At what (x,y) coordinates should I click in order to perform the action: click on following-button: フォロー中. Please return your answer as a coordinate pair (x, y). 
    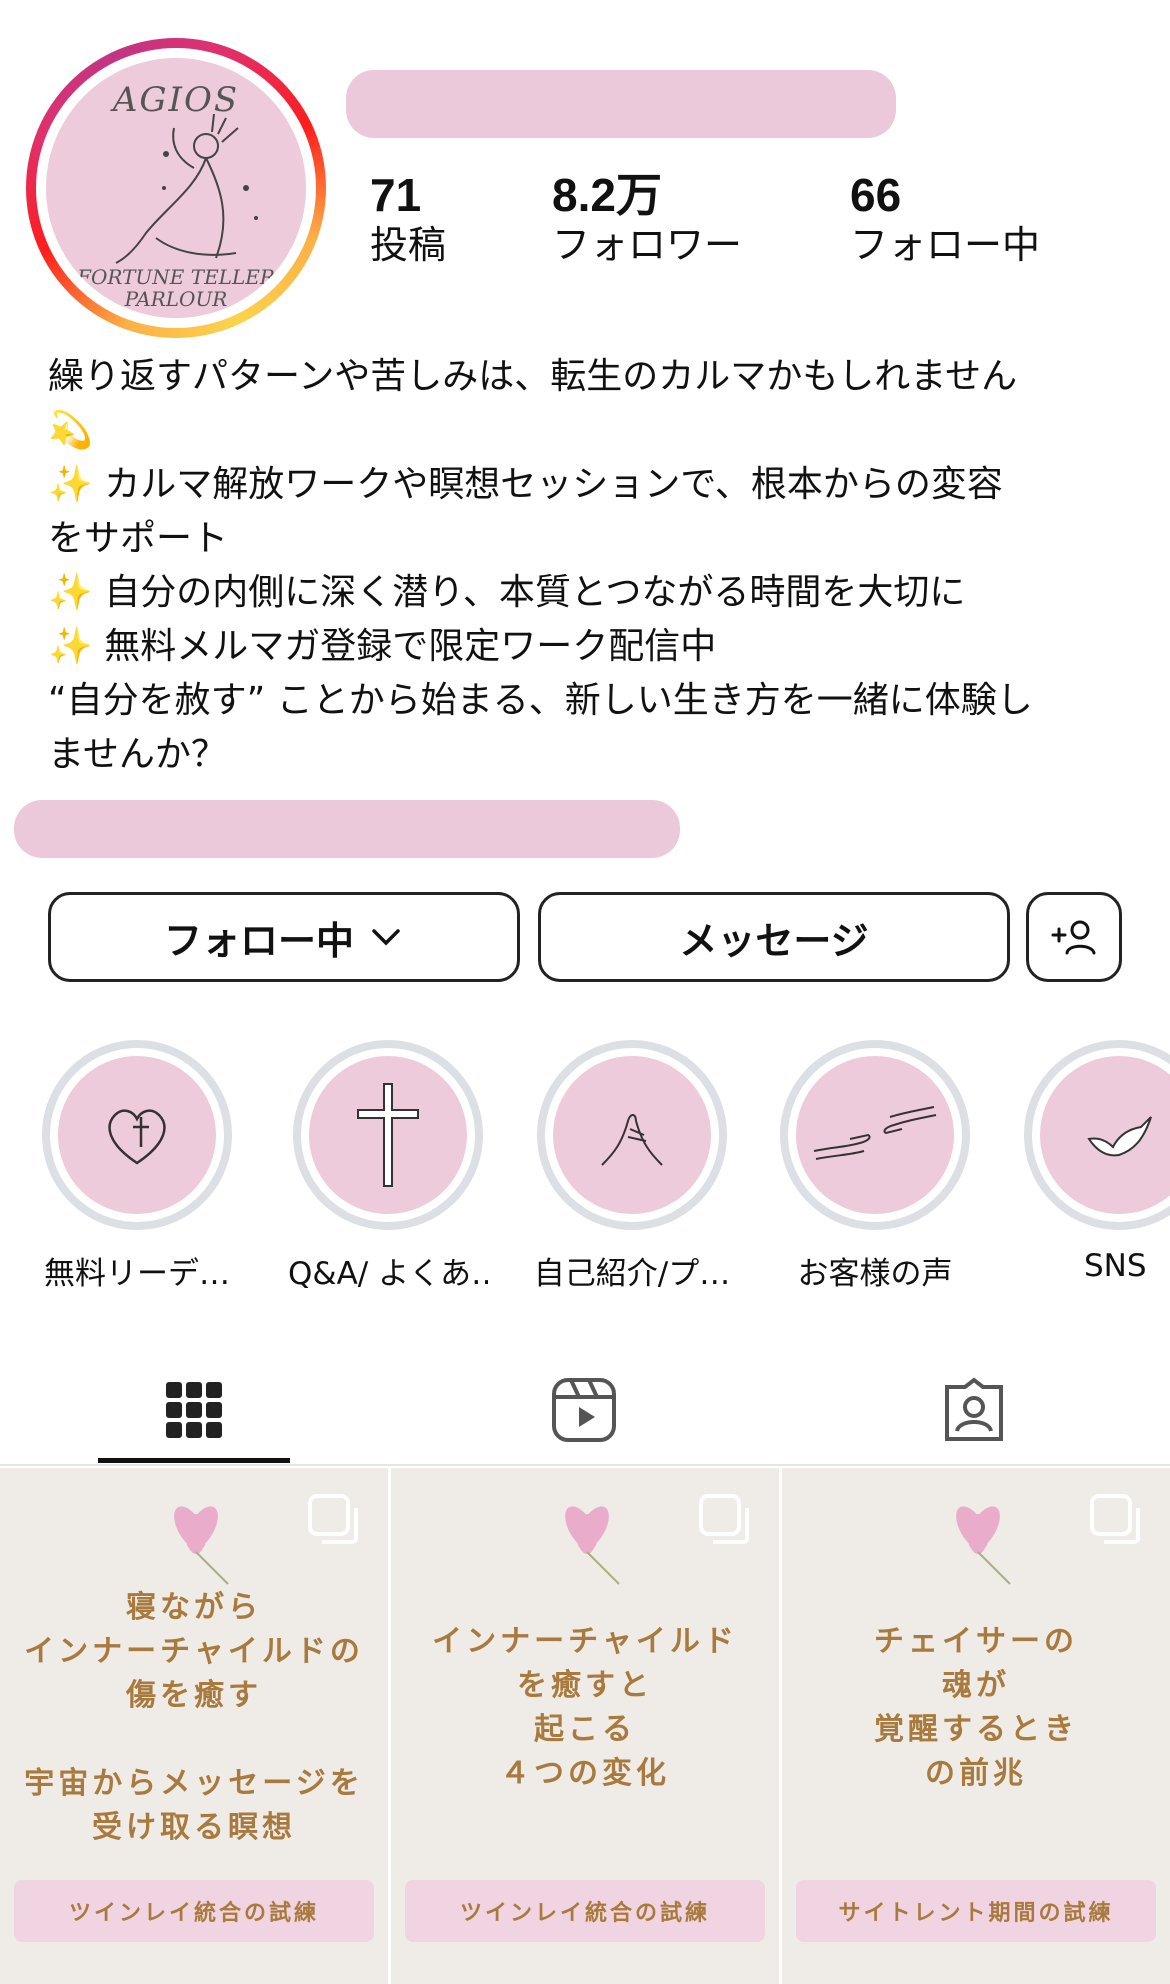
    Looking at the image, I should click on (284, 937).